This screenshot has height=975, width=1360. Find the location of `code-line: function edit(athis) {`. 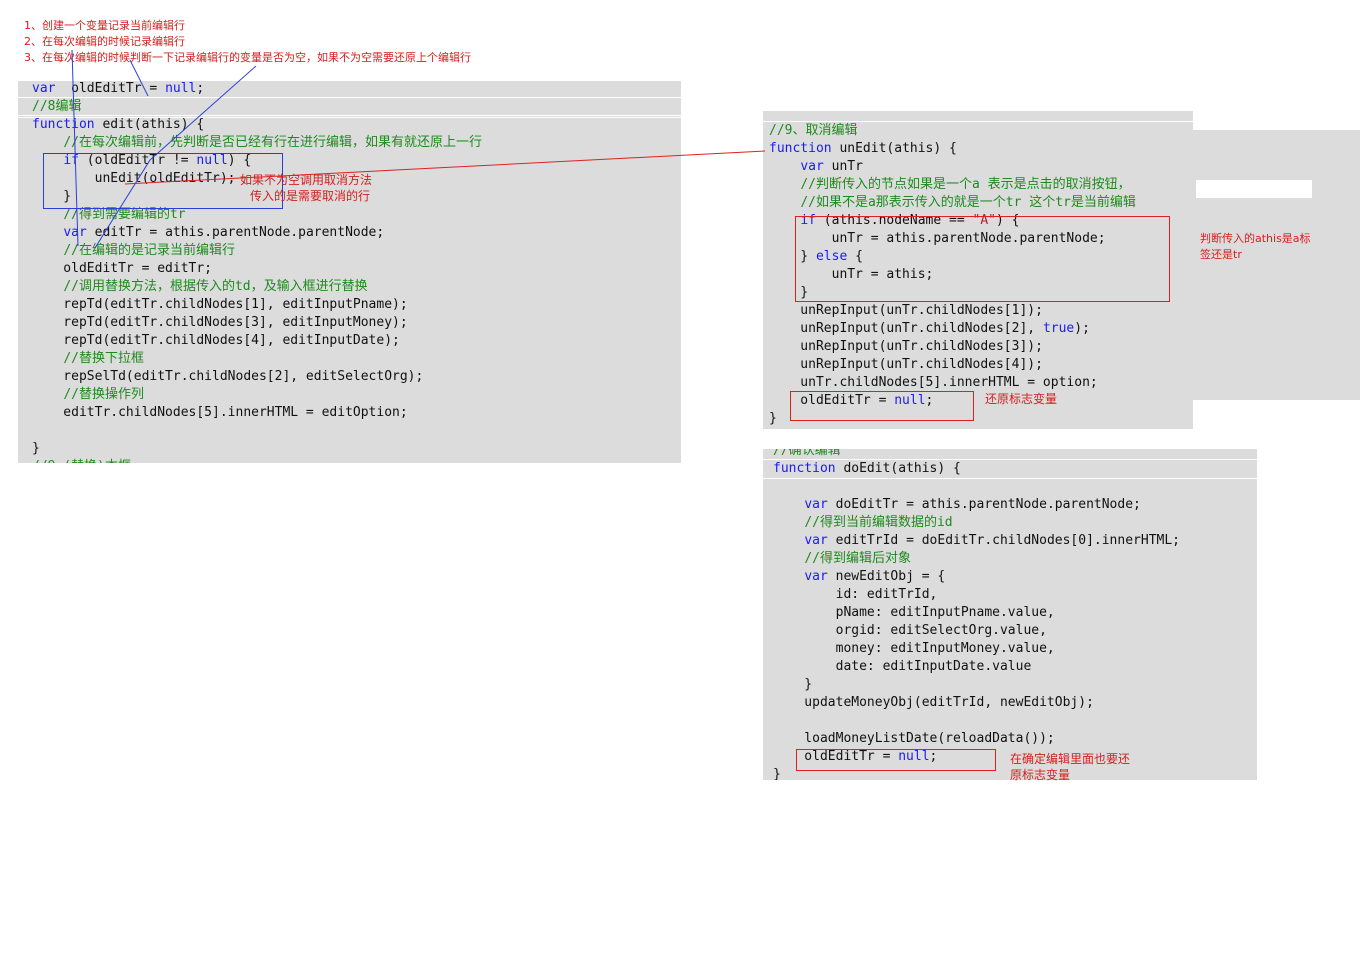

code-line: function edit(athis) { is located at coordinates (118, 125).